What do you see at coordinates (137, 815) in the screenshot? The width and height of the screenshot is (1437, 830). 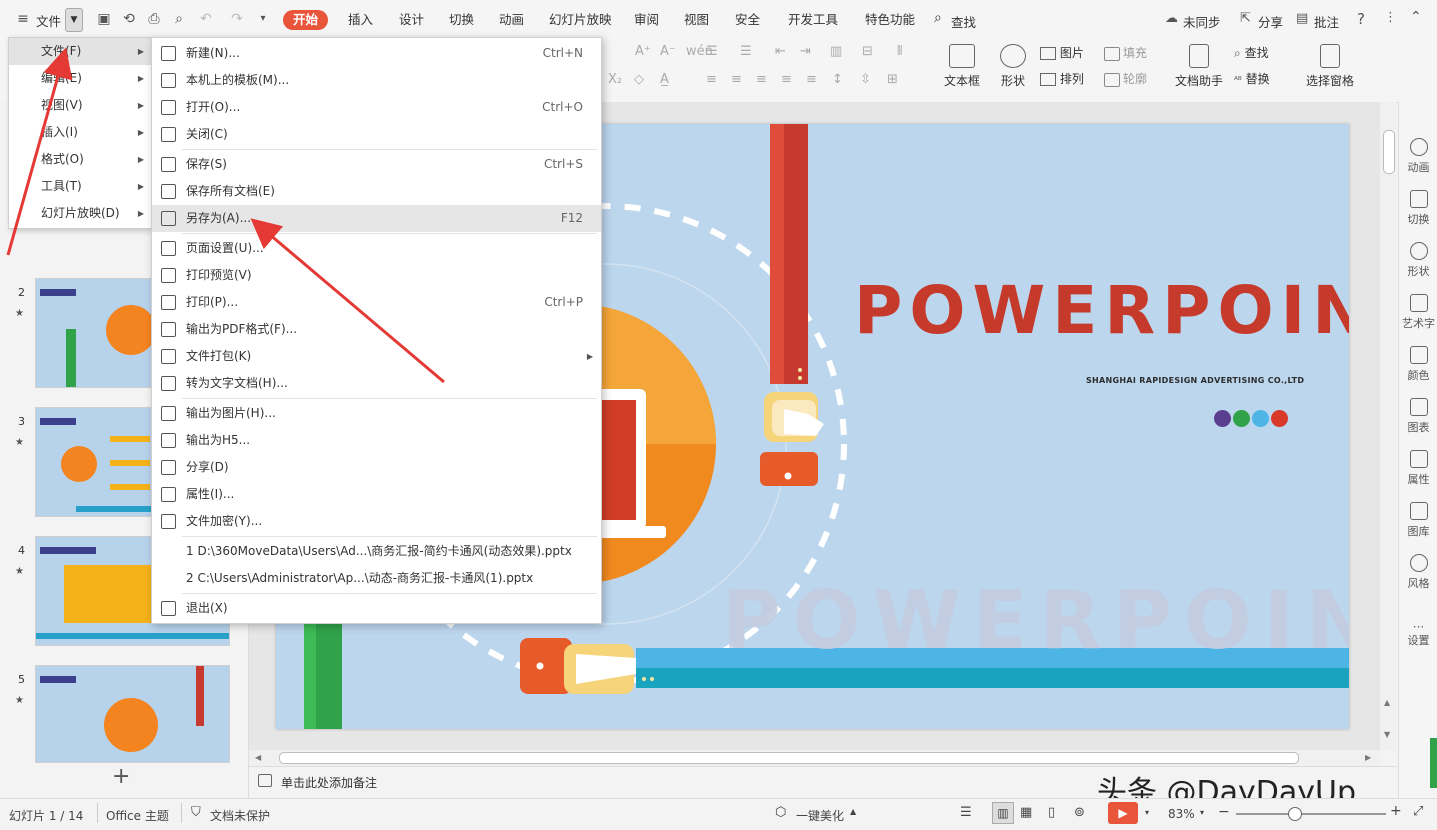 I see `theme-name: Office 主题` at bounding box center [137, 815].